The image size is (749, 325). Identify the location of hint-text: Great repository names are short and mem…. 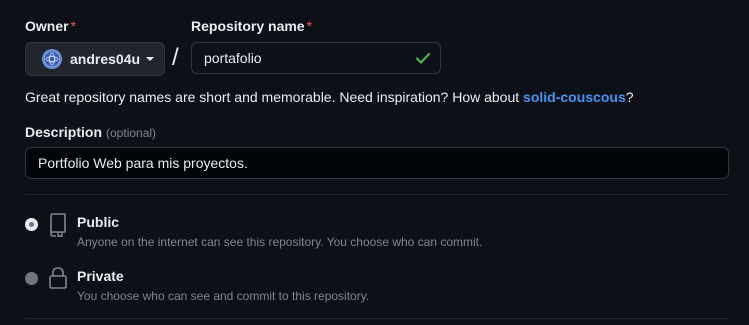
(274, 97).